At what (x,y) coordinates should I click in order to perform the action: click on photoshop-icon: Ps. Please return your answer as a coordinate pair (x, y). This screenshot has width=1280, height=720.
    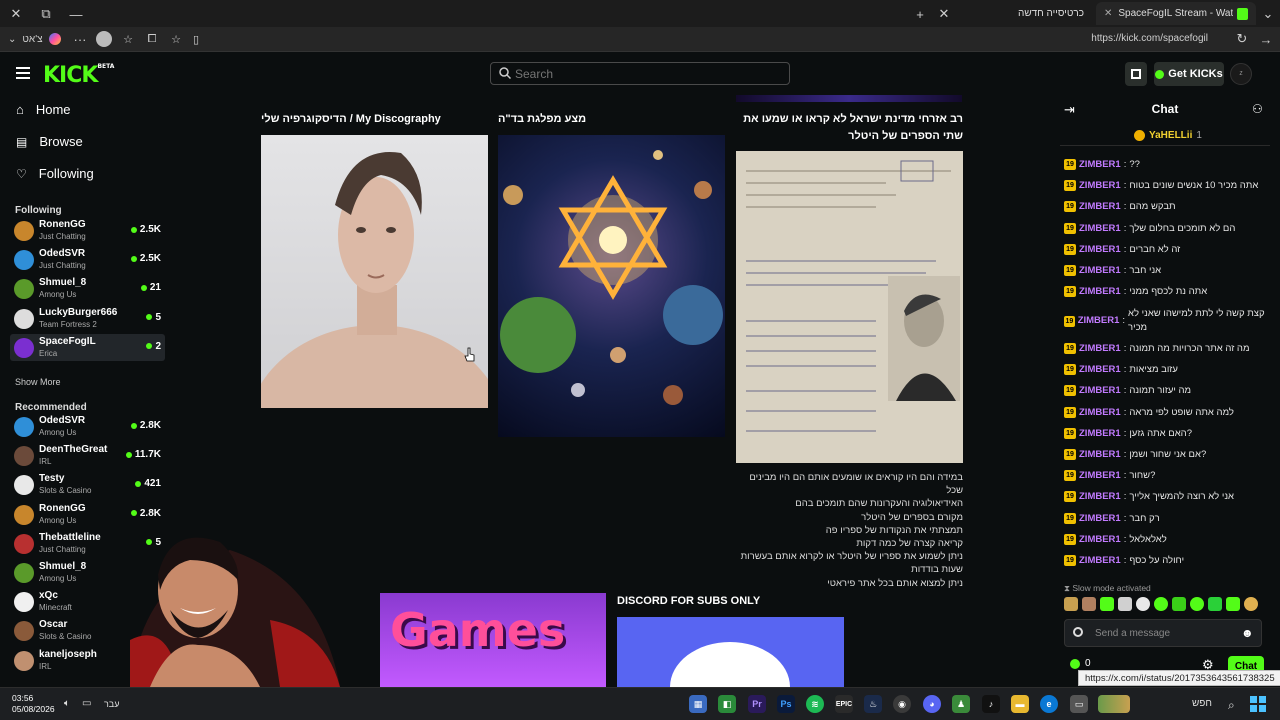
    Looking at the image, I should click on (786, 704).